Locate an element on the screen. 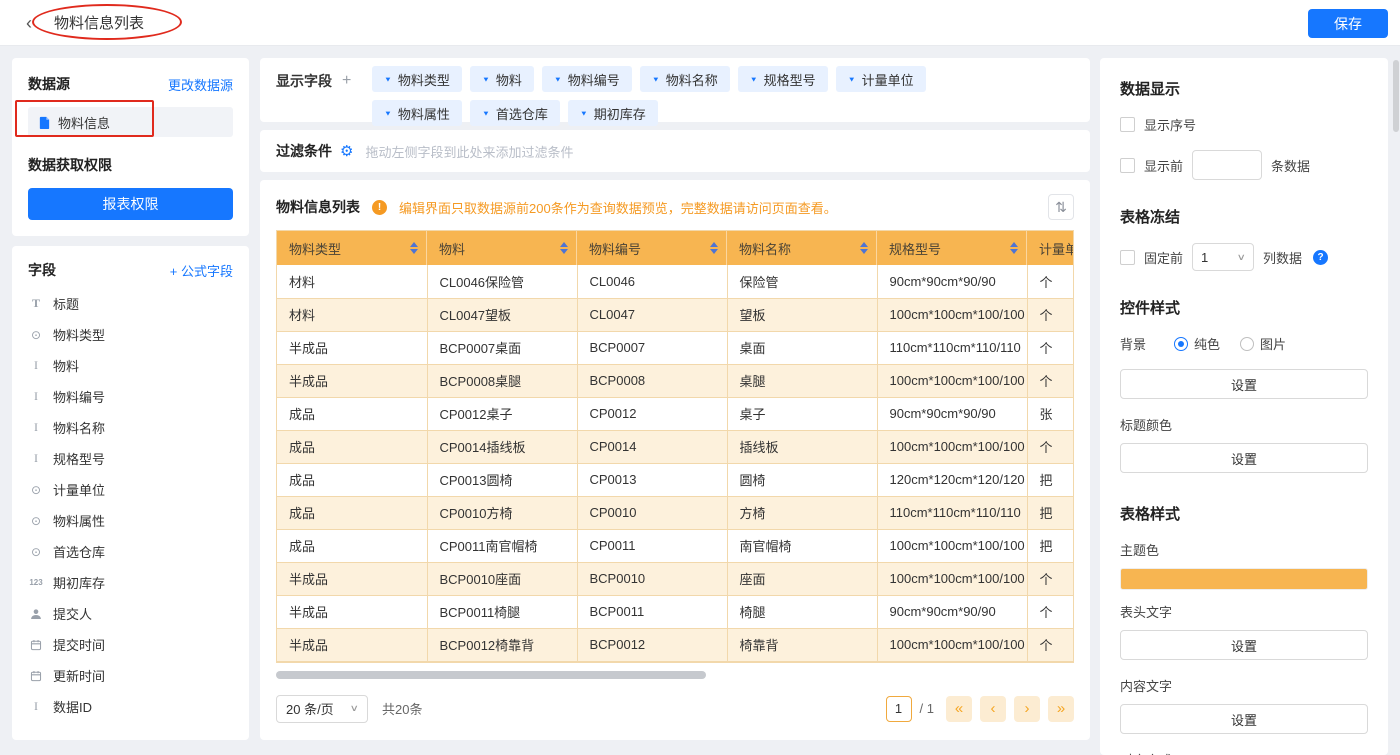 The height and width of the screenshot is (755, 1400). title-icon: T is located at coordinates (35, 303).